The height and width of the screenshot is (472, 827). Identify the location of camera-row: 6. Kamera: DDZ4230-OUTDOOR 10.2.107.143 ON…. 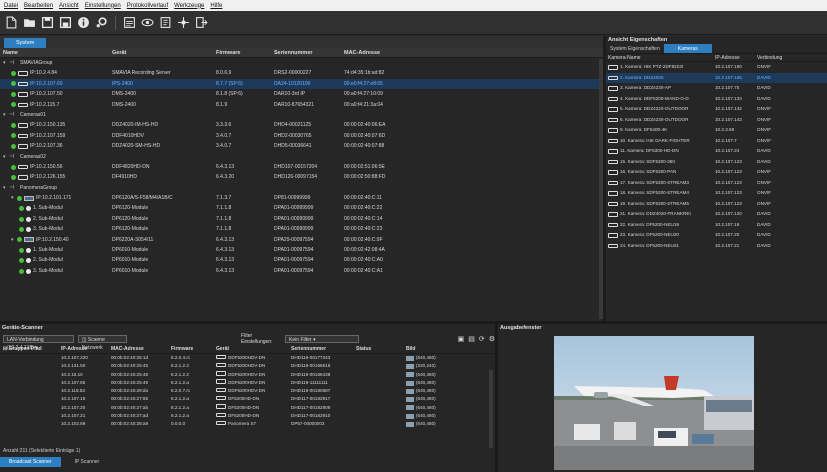
(716, 120).